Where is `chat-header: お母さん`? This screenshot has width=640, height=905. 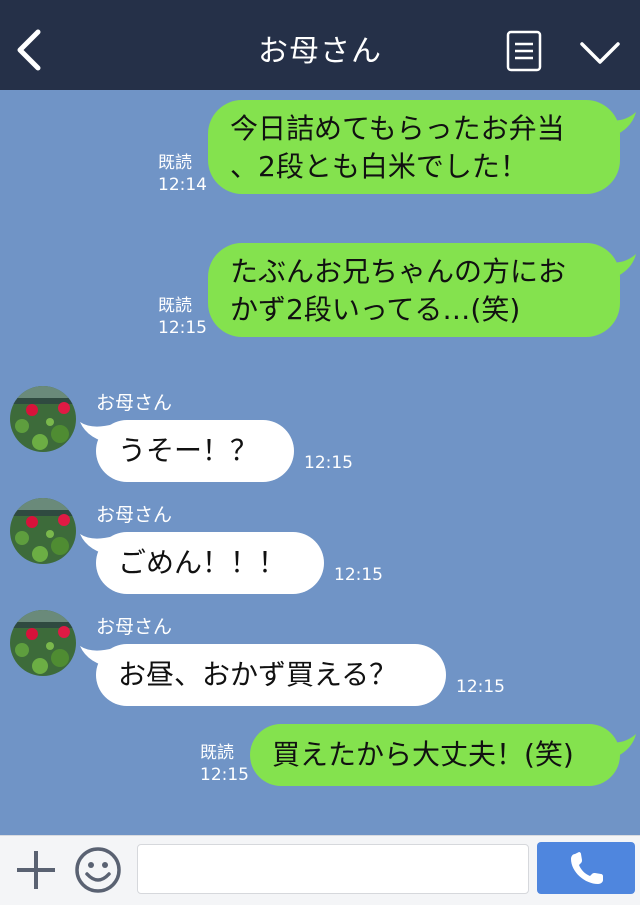
chat-header: お母さん is located at coordinates (320, 45).